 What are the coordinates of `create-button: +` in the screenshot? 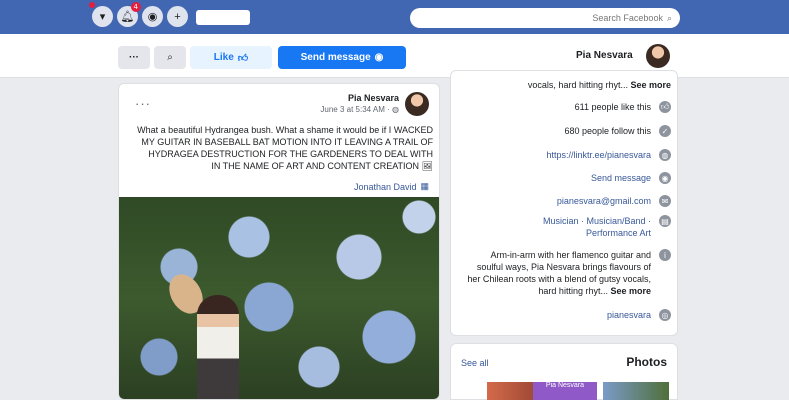 It's located at (177, 16).